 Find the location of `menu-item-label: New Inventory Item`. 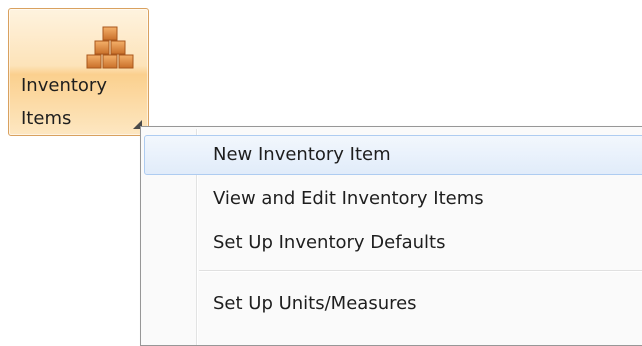

menu-item-label: New Inventory Item is located at coordinates (302, 154).